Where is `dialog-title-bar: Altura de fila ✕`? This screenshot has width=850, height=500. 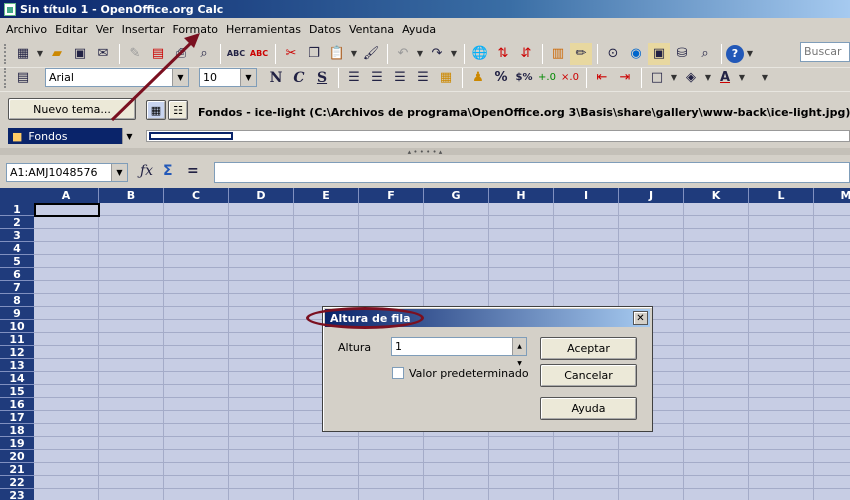 dialog-title-bar: Altura de fila ✕ is located at coordinates (487, 318).